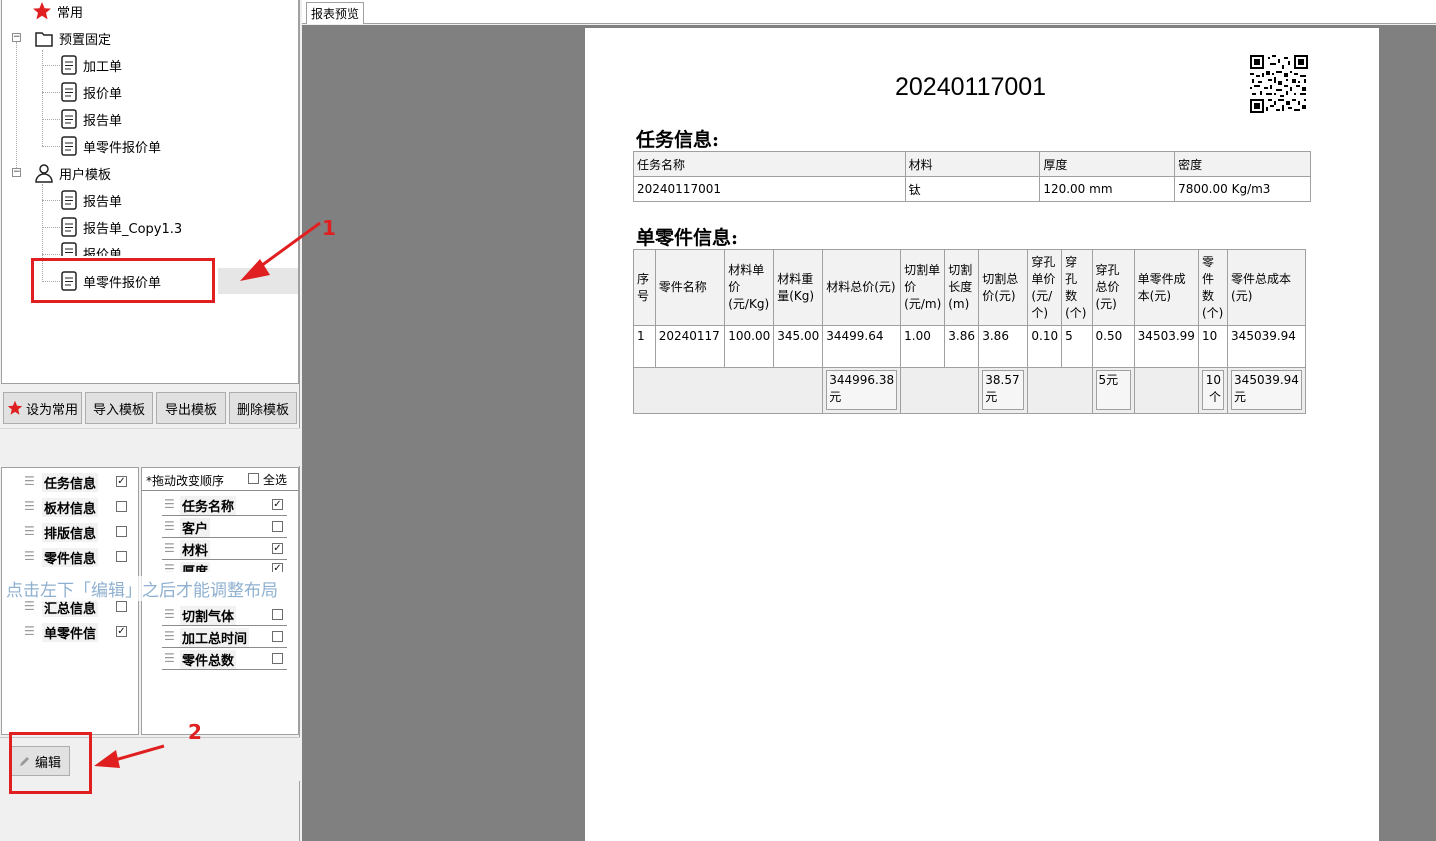 The height and width of the screenshot is (841, 1436). What do you see at coordinates (1045, 287) in the screenshot?
I see `table-header-cell: 穿孔单价(元/个)` at bounding box center [1045, 287].